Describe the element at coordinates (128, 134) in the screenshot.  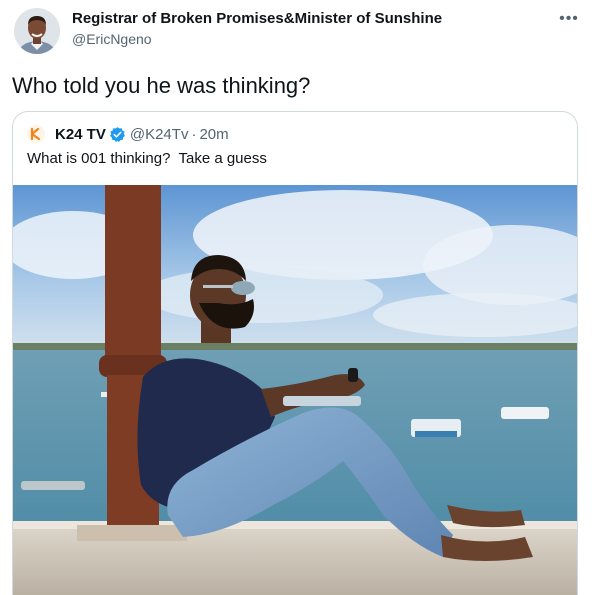
I see `quoted-tweet-header: K24 TV @K24Tv · 20m` at that location.